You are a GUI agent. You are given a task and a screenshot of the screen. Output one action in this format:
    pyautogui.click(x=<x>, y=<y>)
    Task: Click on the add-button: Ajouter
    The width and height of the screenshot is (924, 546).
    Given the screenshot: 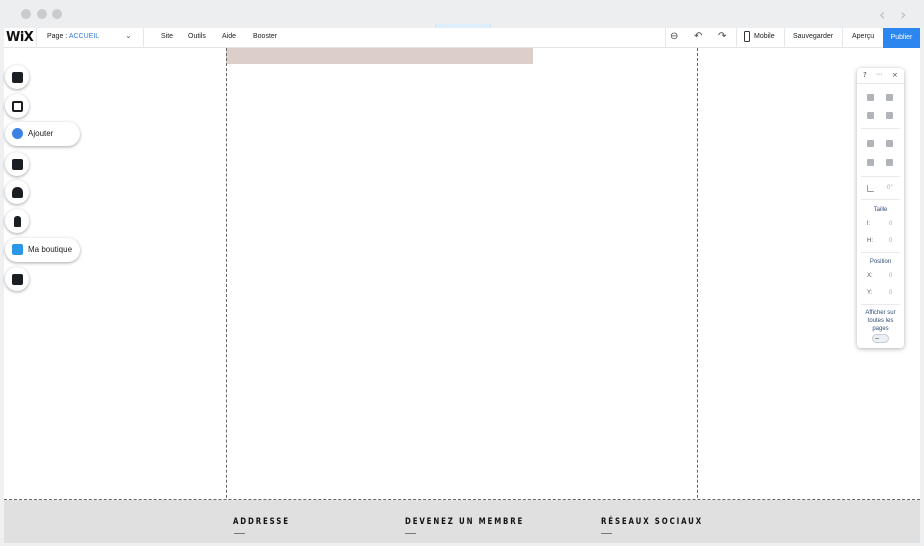 What is the action you would take?
    pyautogui.click(x=42, y=134)
    